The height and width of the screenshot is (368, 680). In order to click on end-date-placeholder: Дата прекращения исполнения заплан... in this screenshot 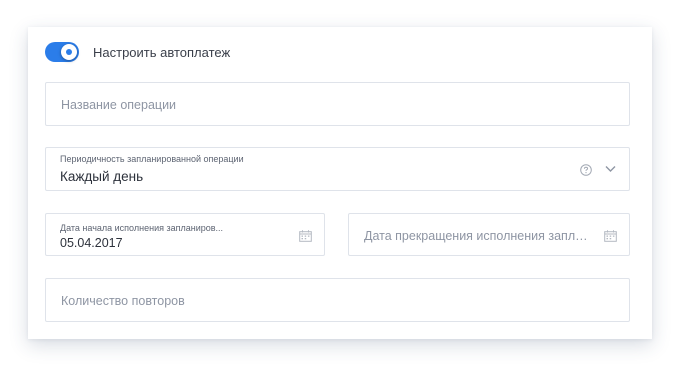, I will do `click(476, 236)`.